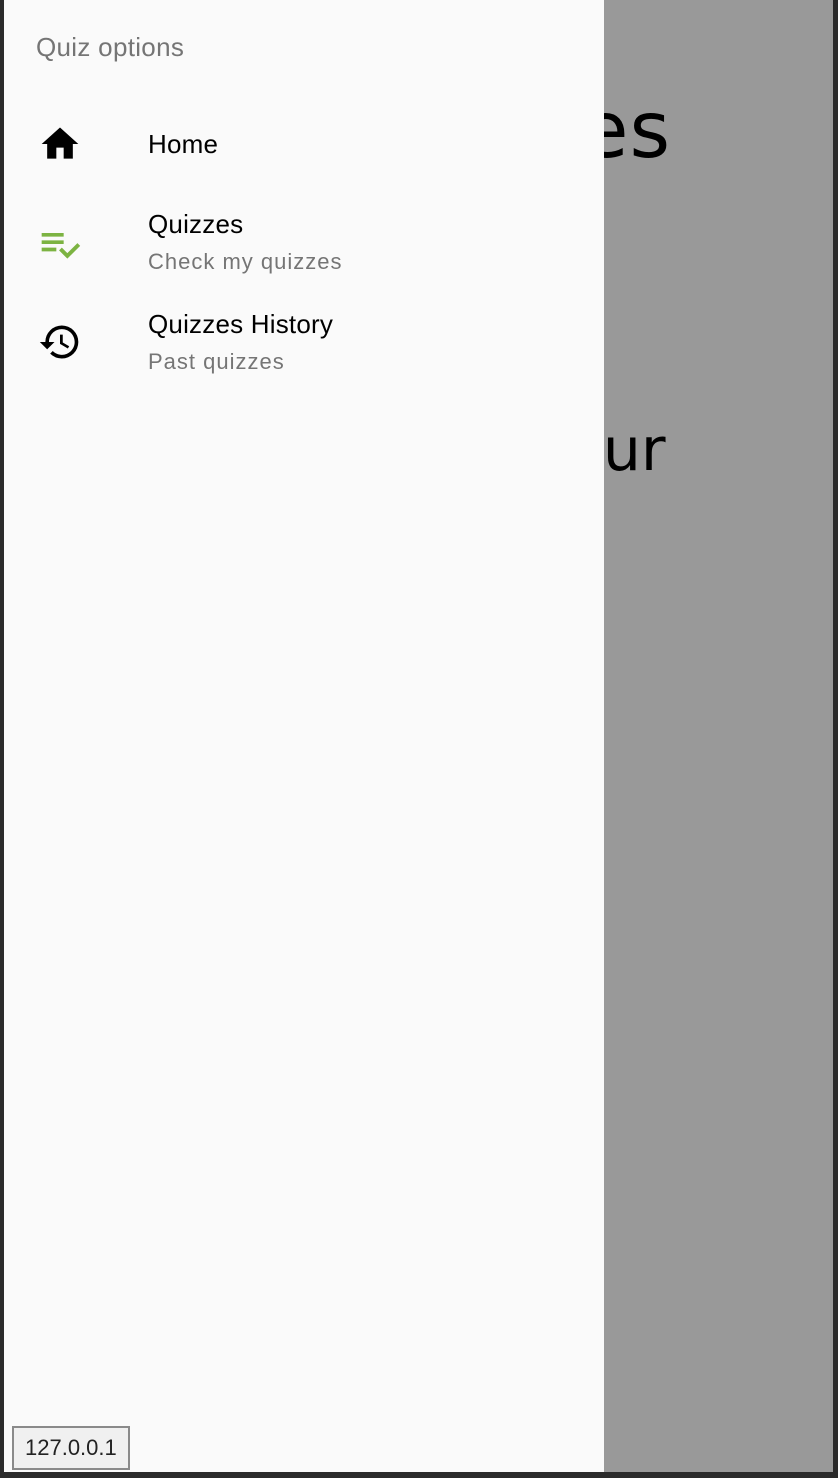 The width and height of the screenshot is (838, 1478). I want to click on nav-item-subtitle: Check my quizzes, so click(245, 261).